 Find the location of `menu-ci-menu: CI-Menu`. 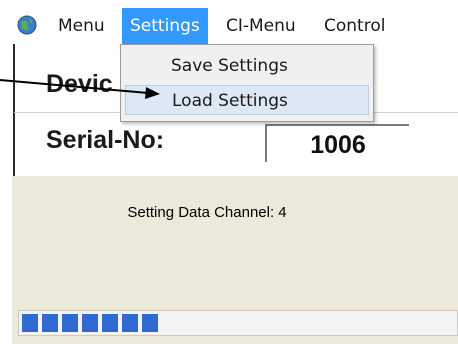

menu-ci-menu: CI-Menu is located at coordinates (261, 26).